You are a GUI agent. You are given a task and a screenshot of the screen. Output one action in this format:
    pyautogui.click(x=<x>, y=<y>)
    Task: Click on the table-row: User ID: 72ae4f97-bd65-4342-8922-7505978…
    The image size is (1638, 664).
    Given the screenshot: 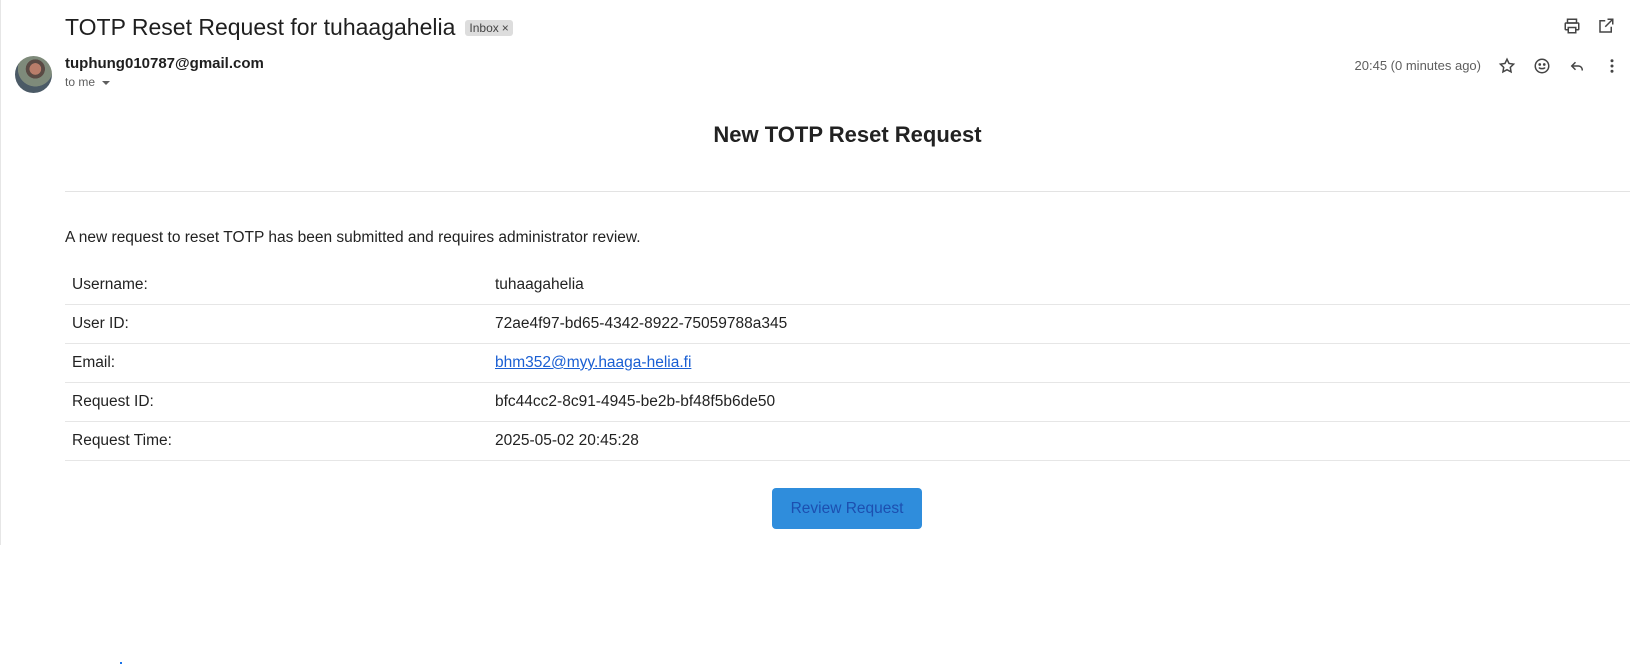 What is the action you would take?
    pyautogui.click(x=847, y=324)
    